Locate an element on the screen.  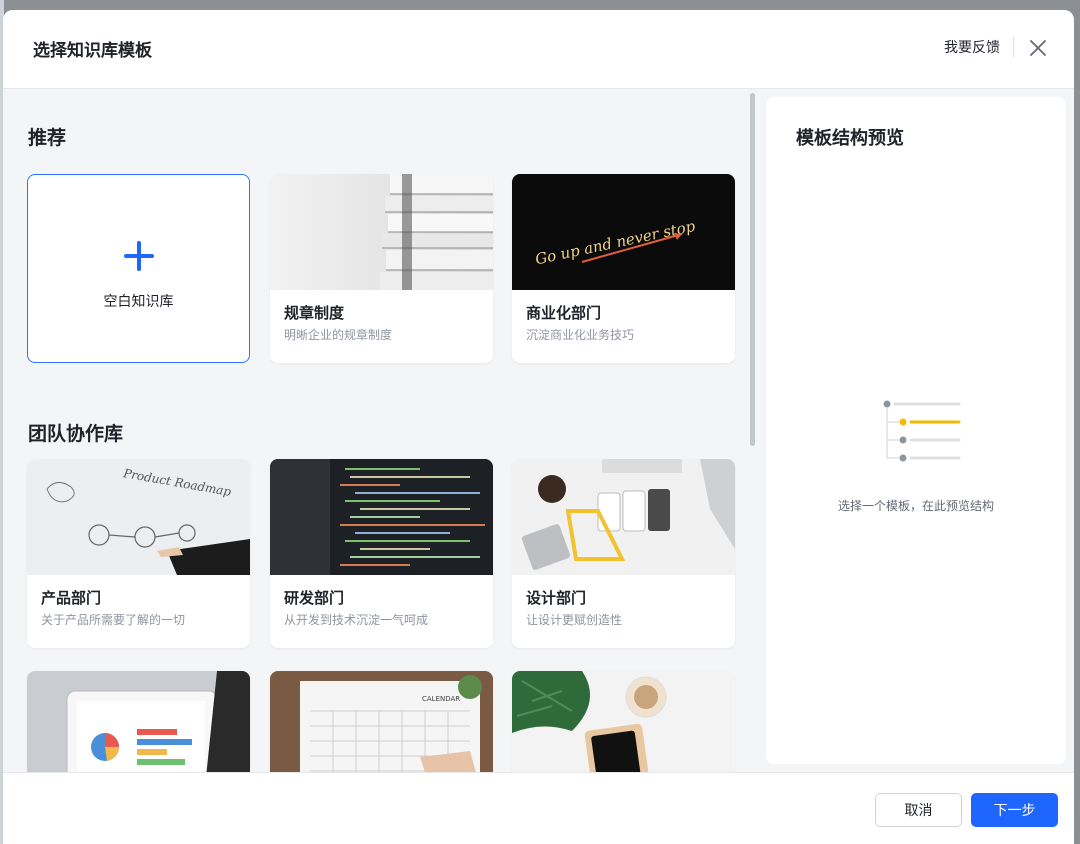
thumb-plant-coffee-image is located at coordinates (623, 721).